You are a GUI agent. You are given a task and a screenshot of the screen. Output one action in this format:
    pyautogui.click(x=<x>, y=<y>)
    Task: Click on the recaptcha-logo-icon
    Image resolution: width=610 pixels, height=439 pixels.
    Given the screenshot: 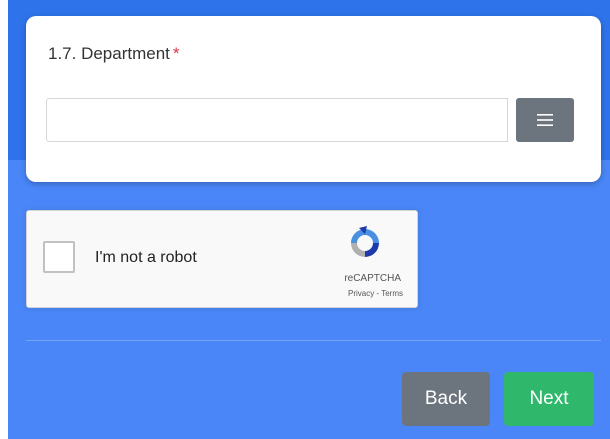 What is the action you would take?
    pyautogui.click(x=365, y=241)
    